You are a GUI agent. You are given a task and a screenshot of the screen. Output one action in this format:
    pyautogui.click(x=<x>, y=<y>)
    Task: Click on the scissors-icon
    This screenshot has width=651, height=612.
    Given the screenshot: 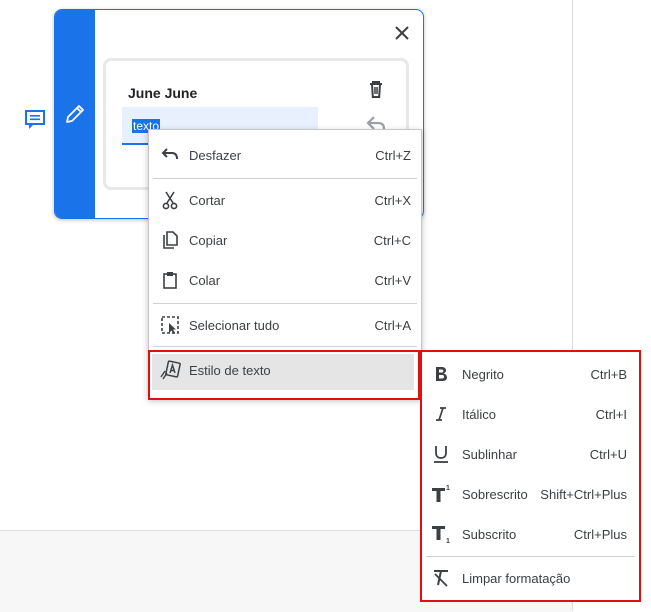 What is the action you would take?
    pyautogui.click(x=170, y=200)
    